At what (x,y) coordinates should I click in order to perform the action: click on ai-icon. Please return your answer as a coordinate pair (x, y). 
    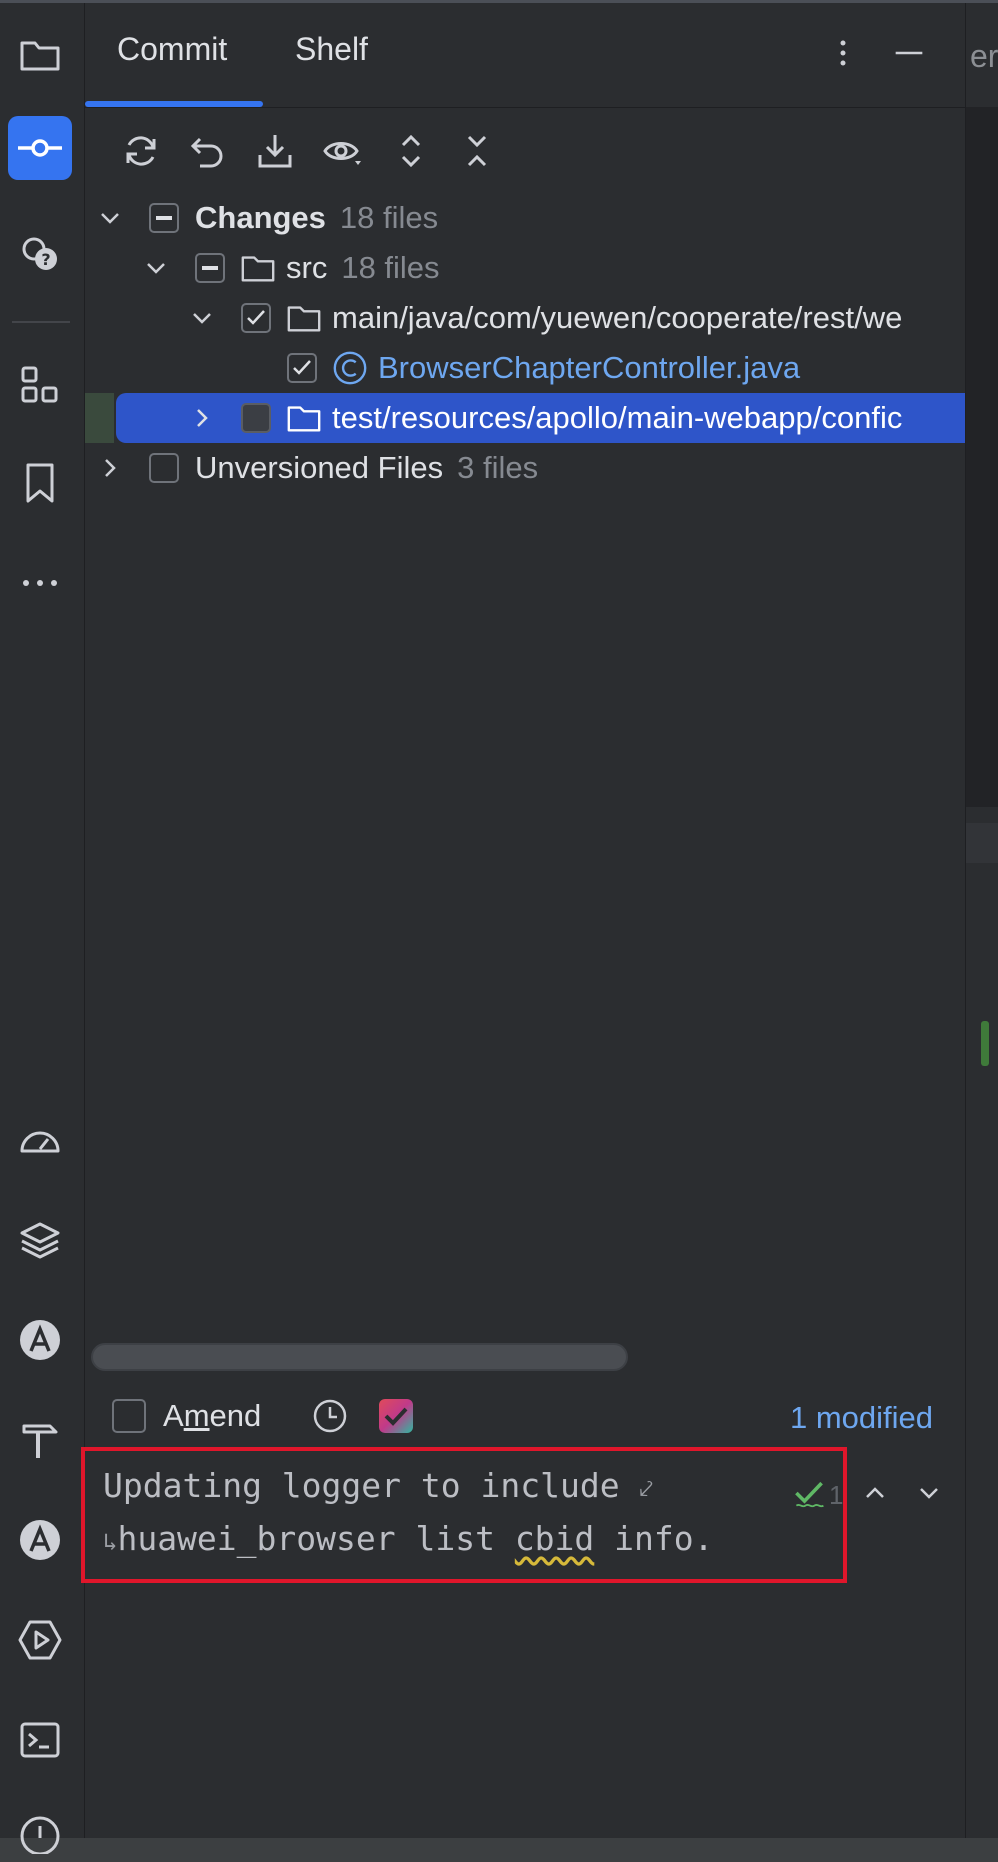
    Looking at the image, I should click on (40, 1540).